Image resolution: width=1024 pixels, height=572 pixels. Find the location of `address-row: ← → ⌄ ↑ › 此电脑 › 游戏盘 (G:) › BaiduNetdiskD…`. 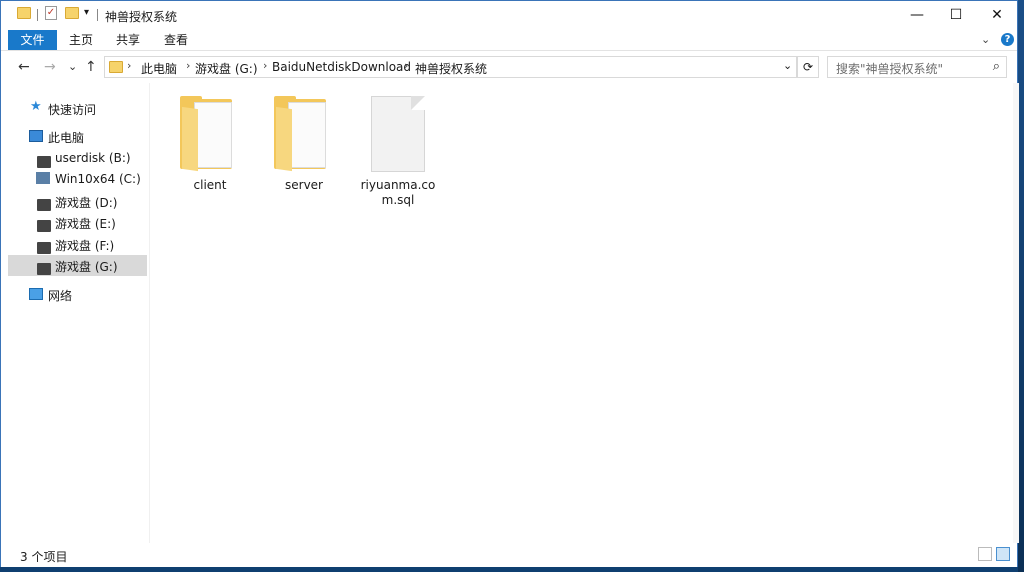

address-row: ← → ⌄ ↑ › 此电脑 › 游戏盘 (G:) › BaiduNetdiskD… is located at coordinates (509, 67).